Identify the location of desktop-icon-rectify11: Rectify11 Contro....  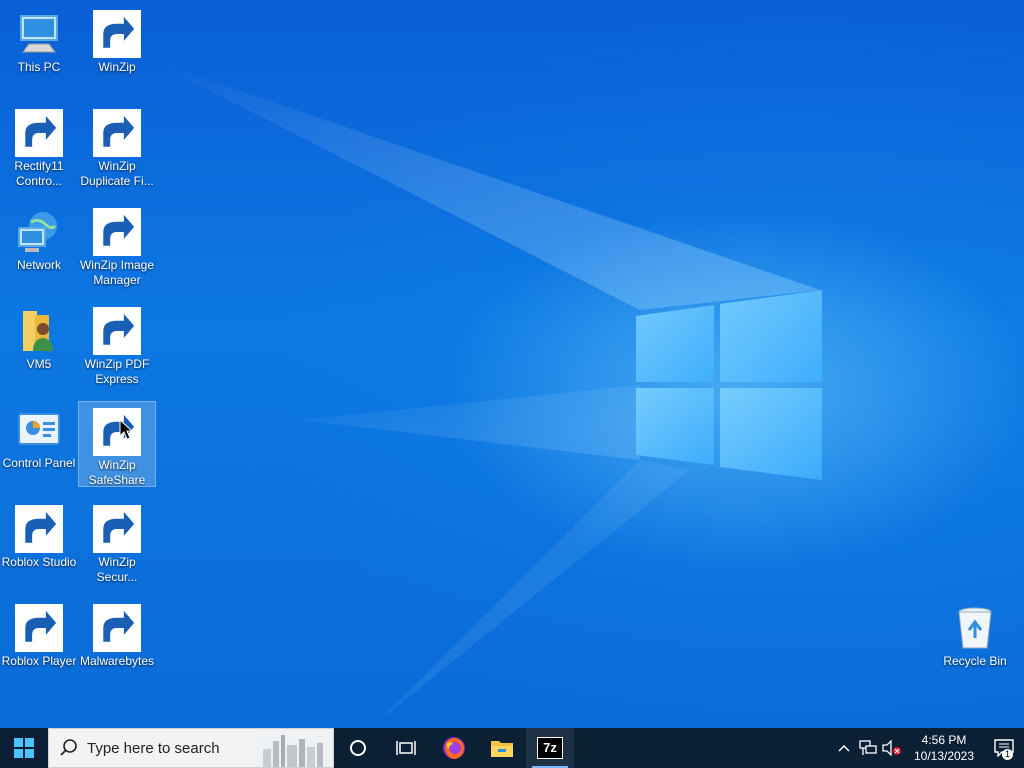
(39, 146).